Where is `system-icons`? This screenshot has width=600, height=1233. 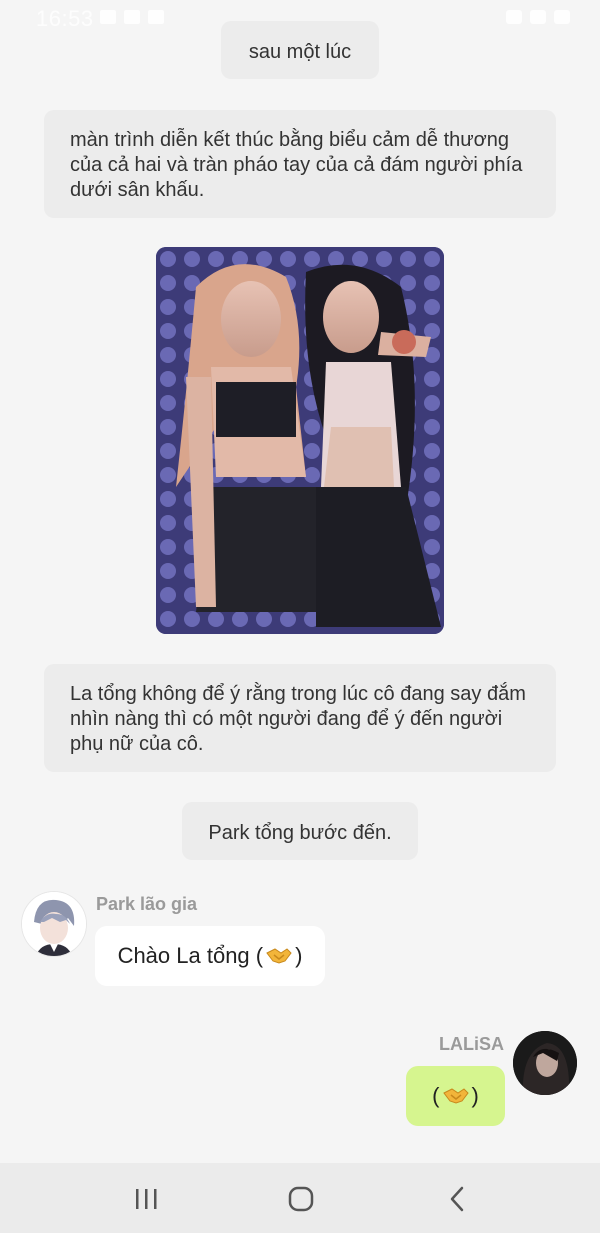 system-icons is located at coordinates (538, 17).